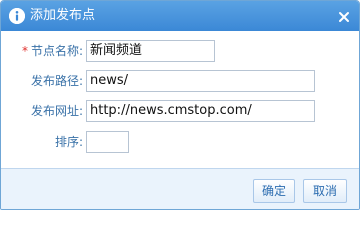  What do you see at coordinates (180, 142) in the screenshot?
I see `form-row-sort: 排序:` at bounding box center [180, 142].